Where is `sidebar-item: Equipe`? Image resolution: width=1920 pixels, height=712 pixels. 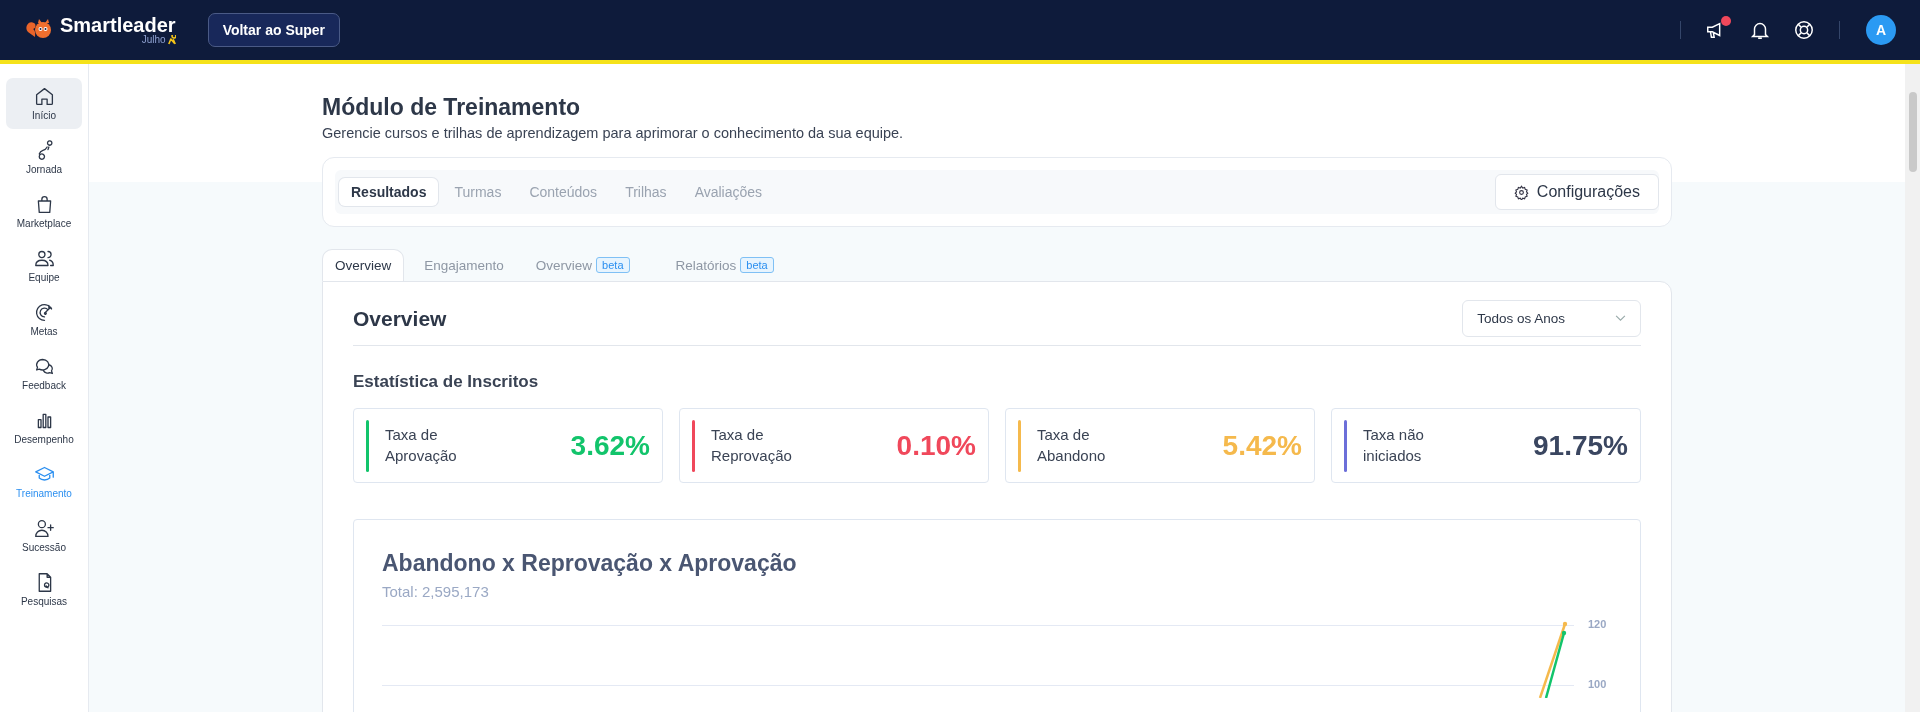
sidebar-item: Equipe is located at coordinates (44, 265).